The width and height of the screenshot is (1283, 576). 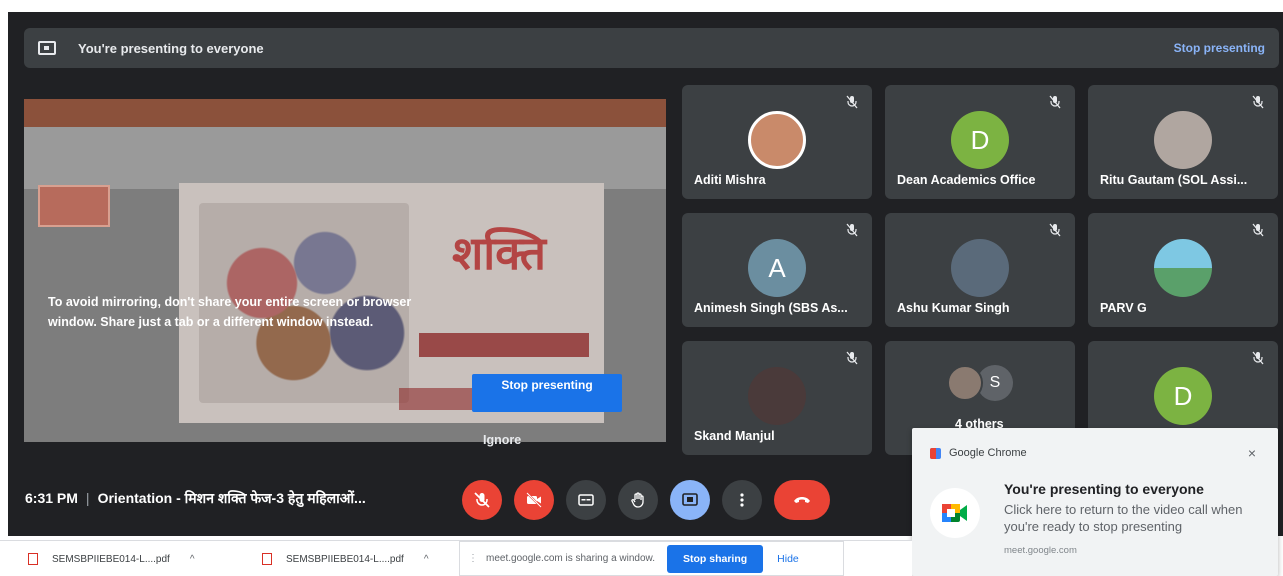 I want to click on slide-ribbon, so click(x=345, y=113).